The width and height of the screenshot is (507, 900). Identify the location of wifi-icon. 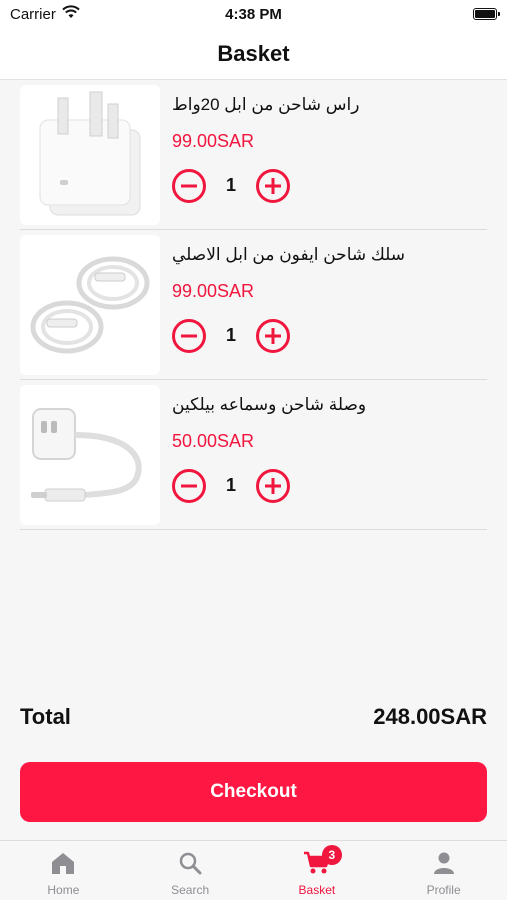
(71, 14).